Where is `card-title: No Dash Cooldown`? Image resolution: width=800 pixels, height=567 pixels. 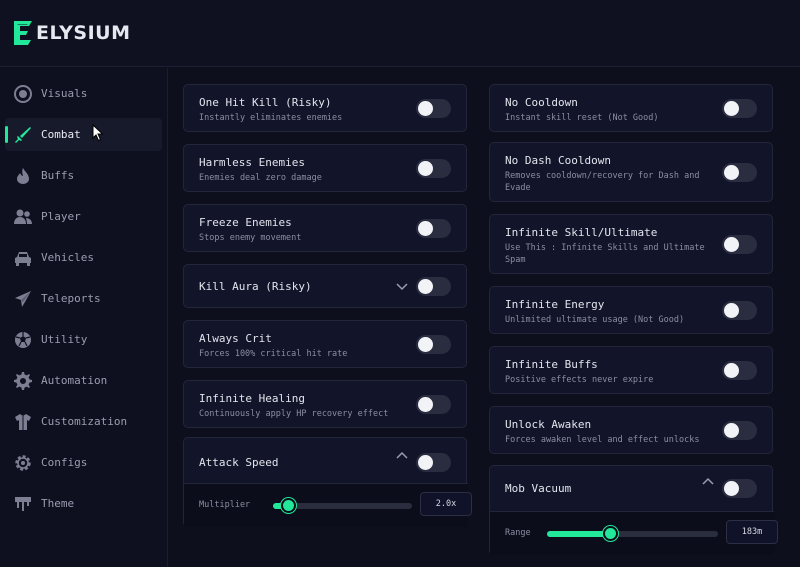 card-title: No Dash Cooldown is located at coordinates (558, 160).